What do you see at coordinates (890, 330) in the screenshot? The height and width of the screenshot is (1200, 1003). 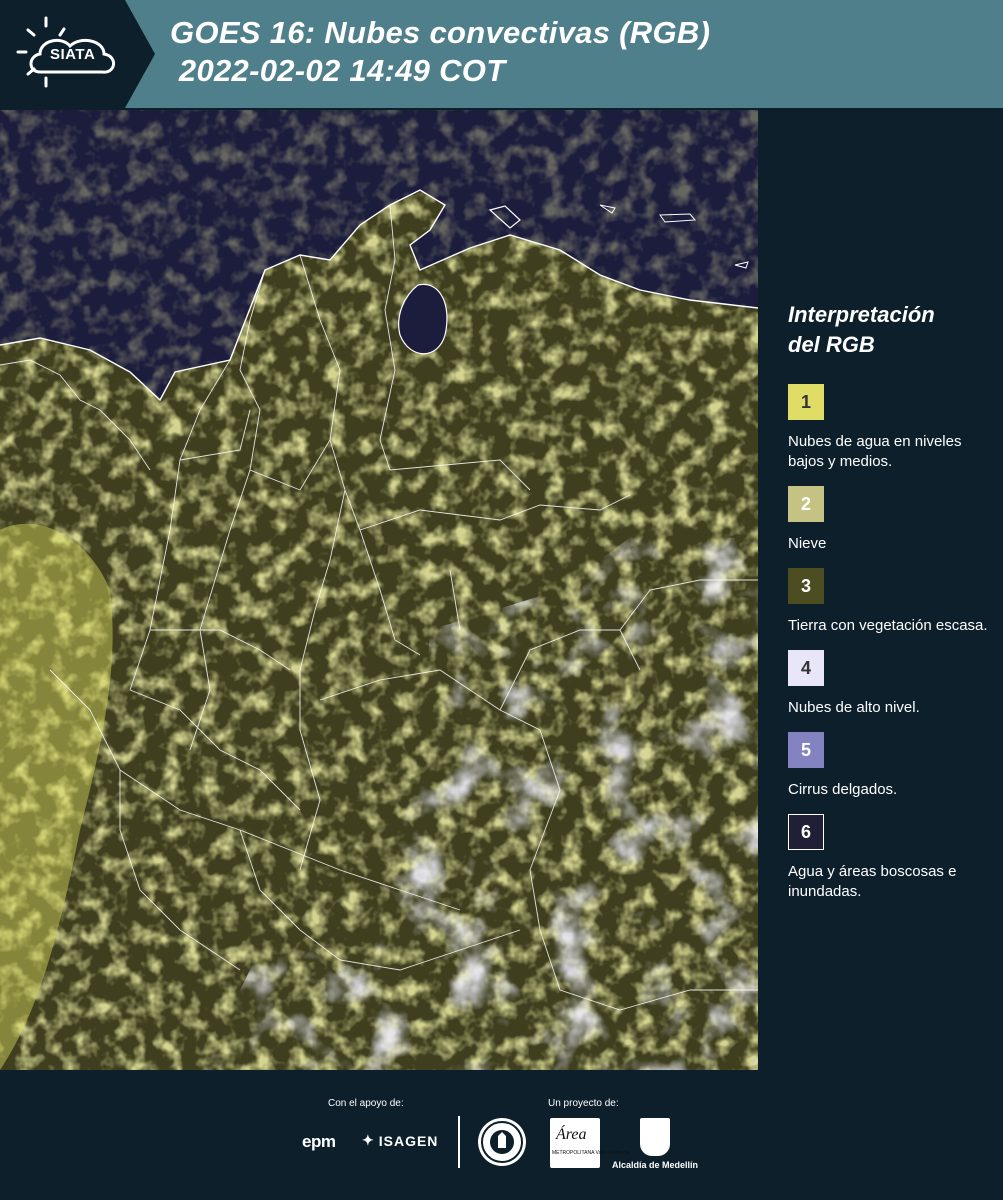 I see `legend-title: Interpretación del RGB` at bounding box center [890, 330].